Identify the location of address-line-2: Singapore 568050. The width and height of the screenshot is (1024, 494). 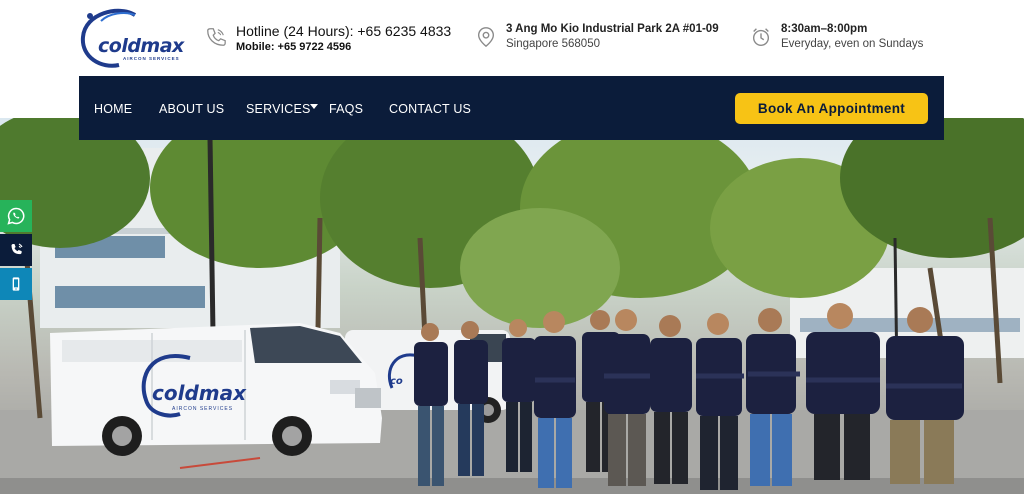
(553, 44).